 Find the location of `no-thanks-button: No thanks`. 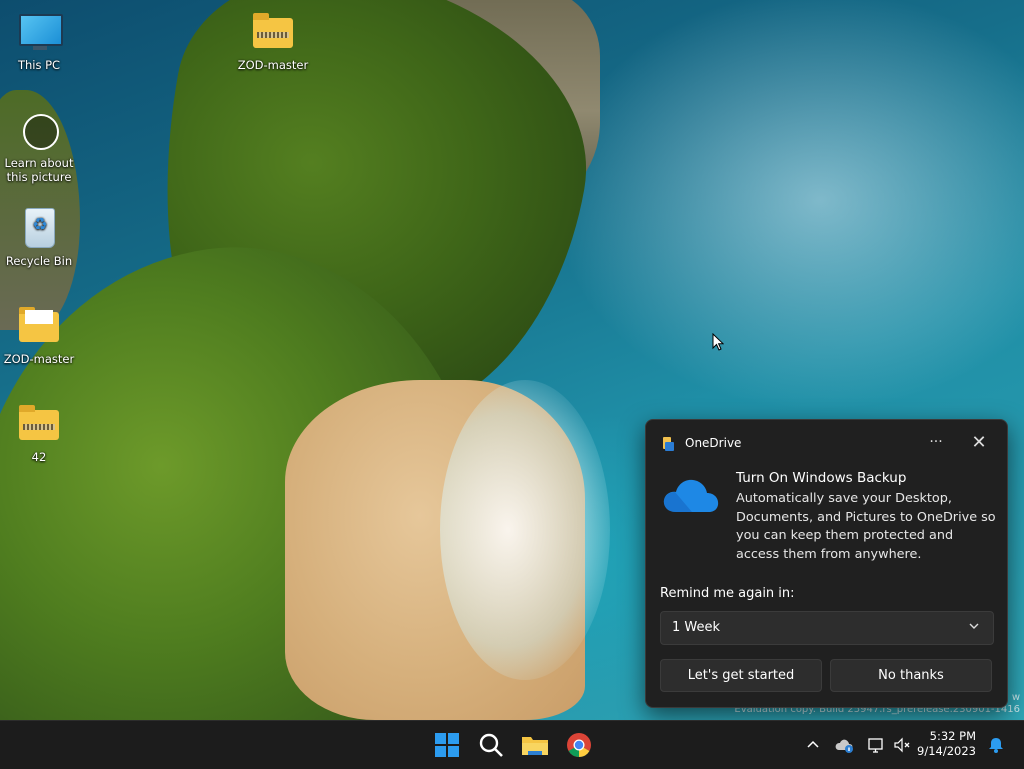

no-thanks-button: No thanks is located at coordinates (911, 675).